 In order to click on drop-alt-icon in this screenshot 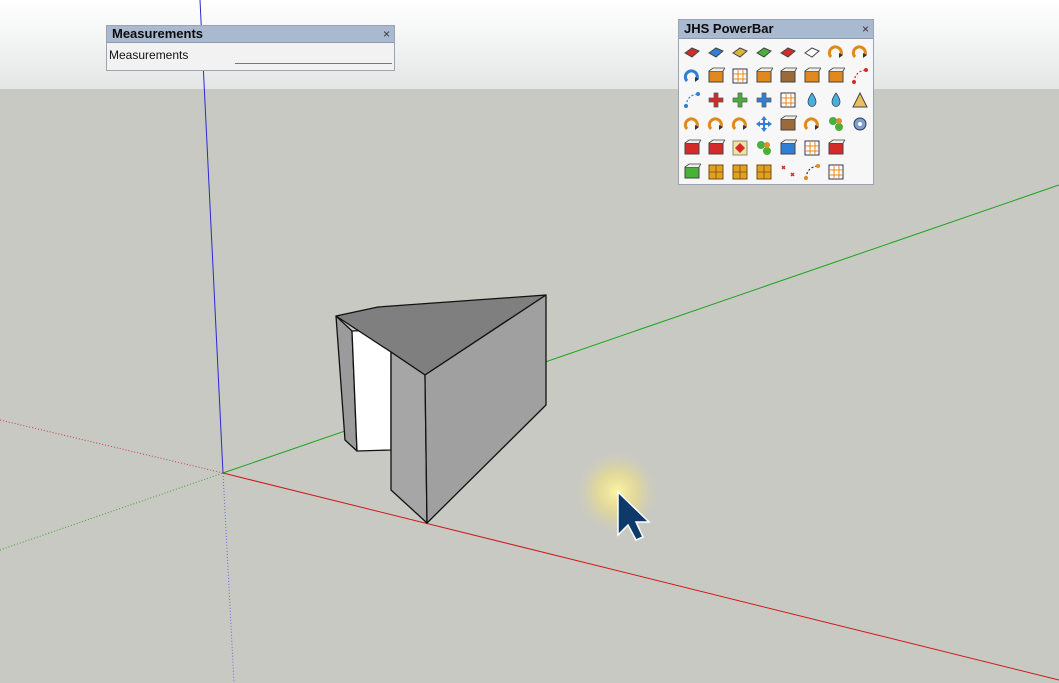, I will do `click(836, 99)`.